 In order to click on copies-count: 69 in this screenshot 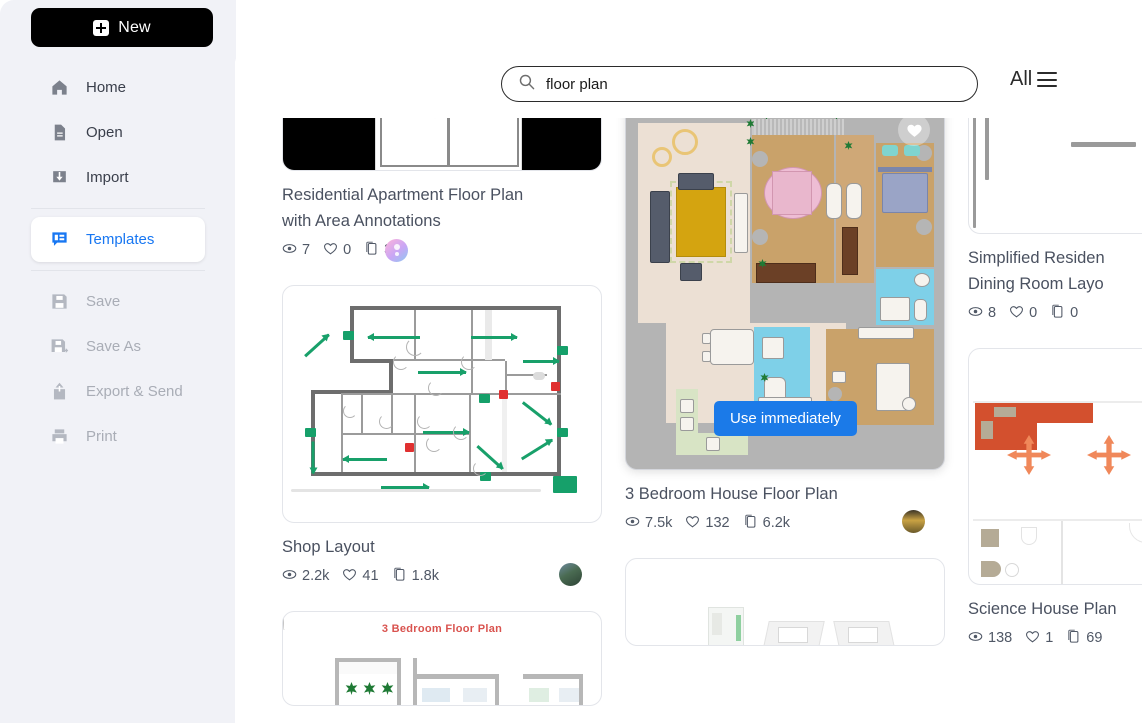, I will do `click(1094, 638)`.